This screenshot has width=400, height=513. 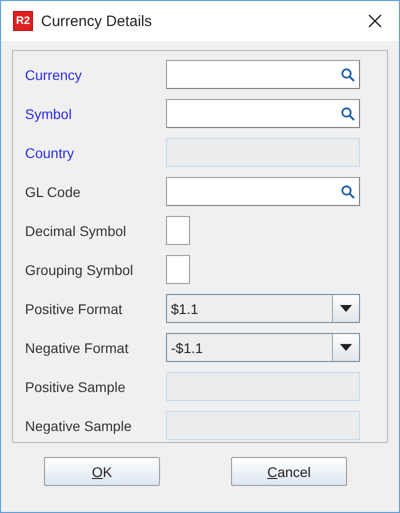 I want to click on dropdown: $1.1, so click(x=263, y=308).